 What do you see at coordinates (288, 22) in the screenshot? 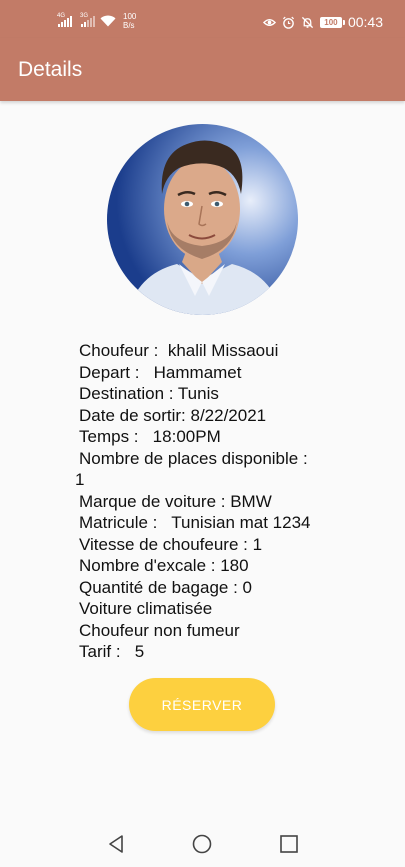
I see `alarm-icon` at bounding box center [288, 22].